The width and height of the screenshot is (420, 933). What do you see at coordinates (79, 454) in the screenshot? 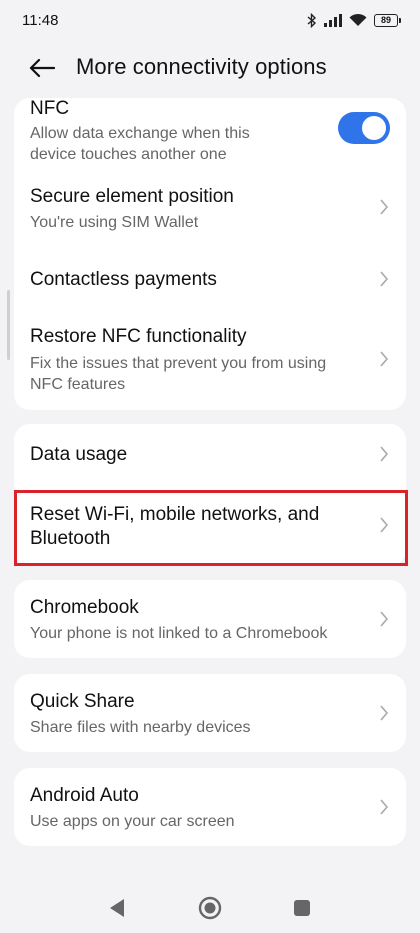
I see `data-usage-title: Data usage` at bounding box center [79, 454].